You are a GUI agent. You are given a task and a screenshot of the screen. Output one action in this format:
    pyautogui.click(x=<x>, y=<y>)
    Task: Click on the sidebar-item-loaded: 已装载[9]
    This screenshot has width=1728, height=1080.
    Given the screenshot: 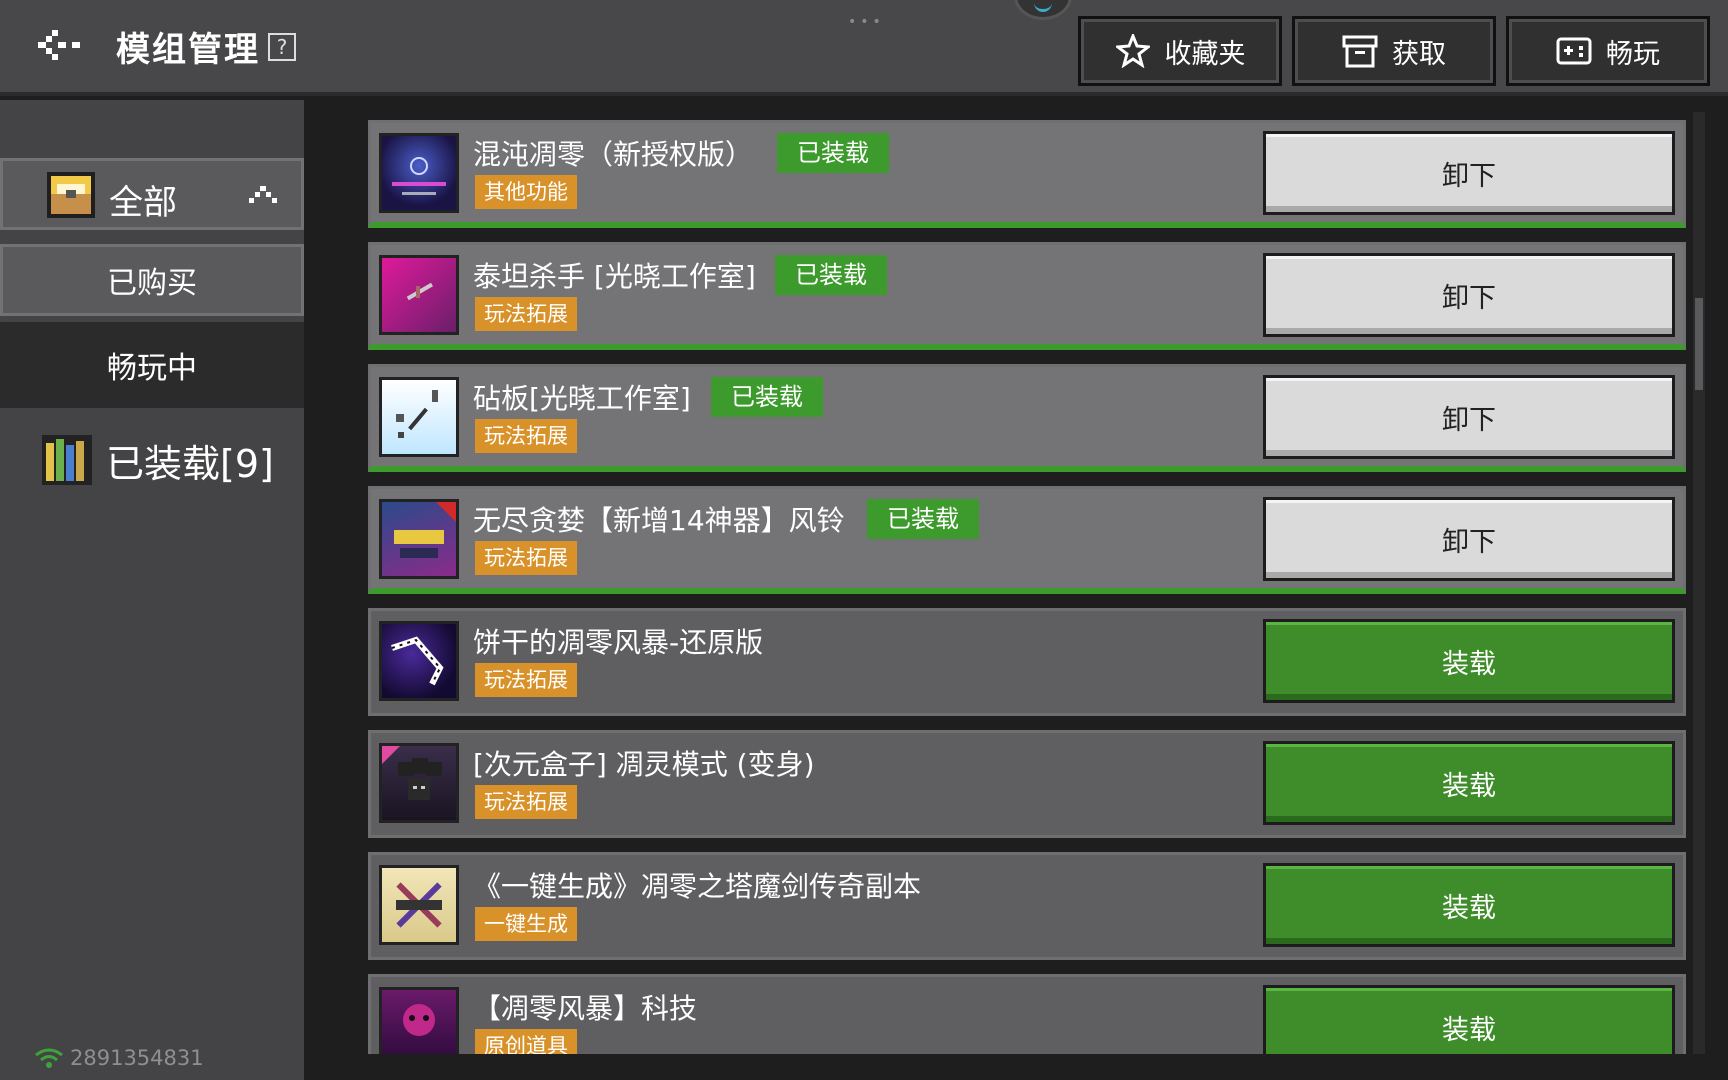 What is the action you would take?
    pyautogui.click(x=158, y=460)
    